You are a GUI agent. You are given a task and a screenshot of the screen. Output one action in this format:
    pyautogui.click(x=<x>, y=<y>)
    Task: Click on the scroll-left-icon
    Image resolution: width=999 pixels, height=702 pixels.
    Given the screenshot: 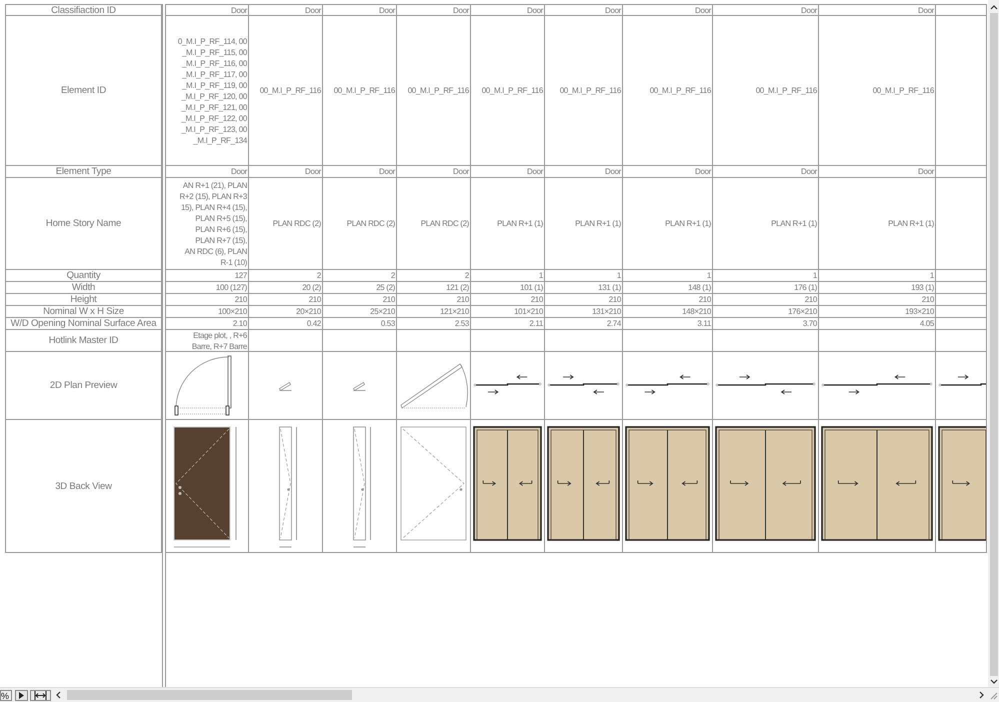 What is the action you would take?
    pyautogui.click(x=58, y=695)
    